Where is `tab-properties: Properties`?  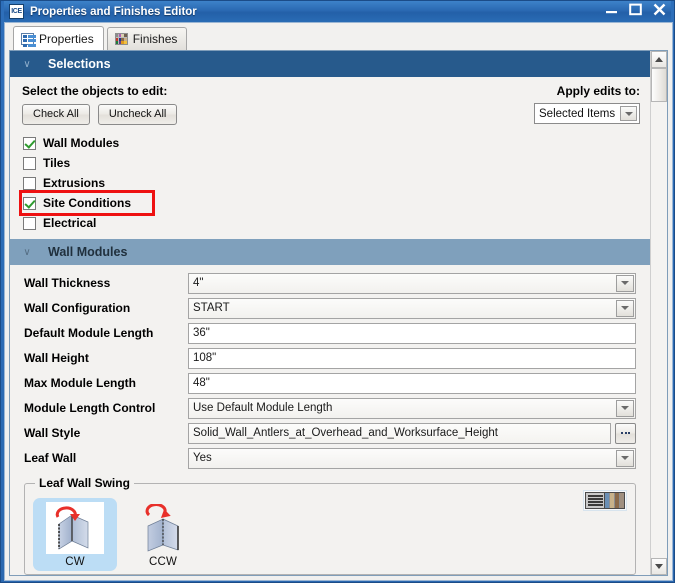 tab-properties: Properties is located at coordinates (58, 38).